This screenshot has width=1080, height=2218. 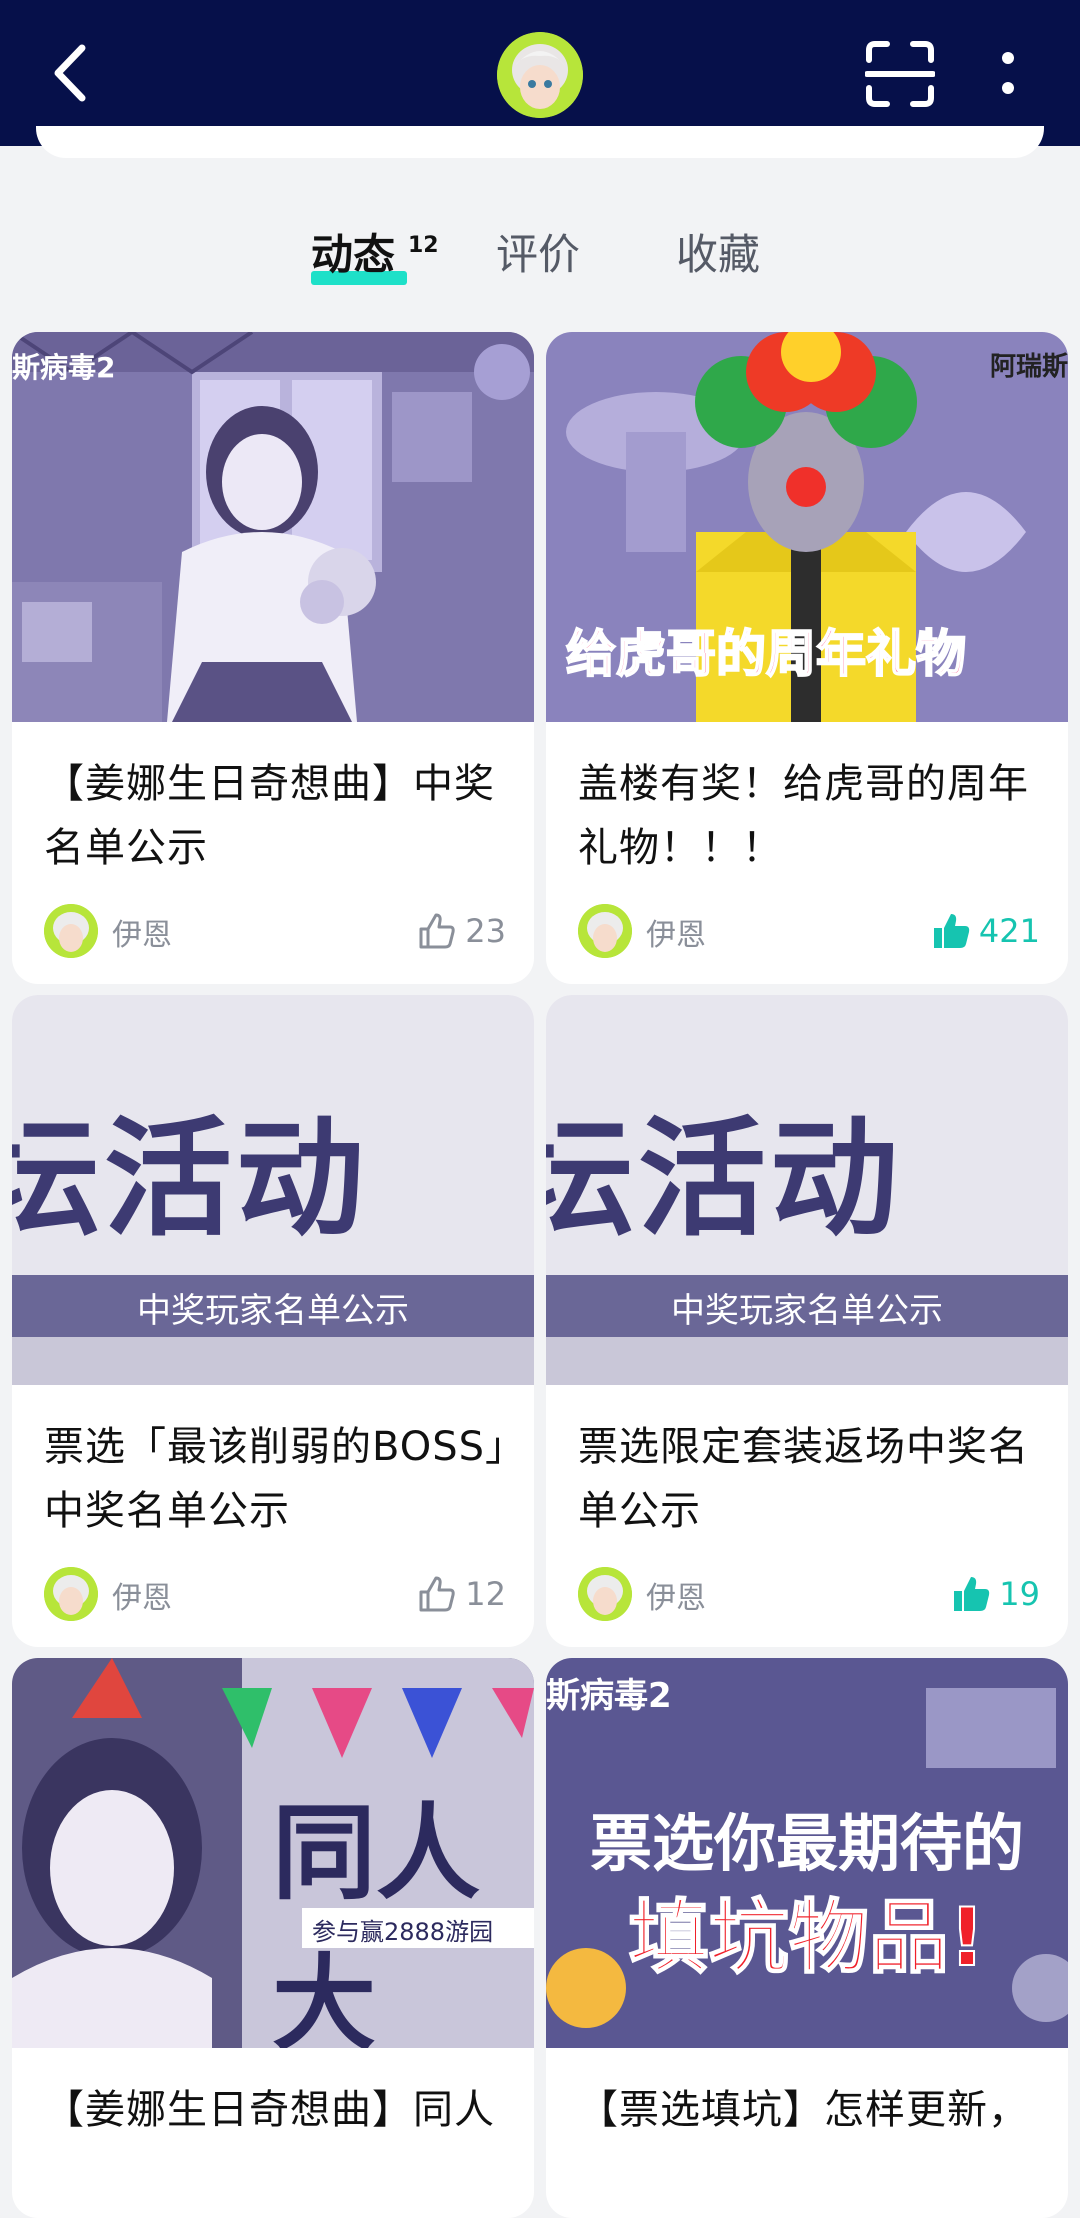 What do you see at coordinates (461, 931) in the screenshot?
I see `like-button: 23` at bounding box center [461, 931].